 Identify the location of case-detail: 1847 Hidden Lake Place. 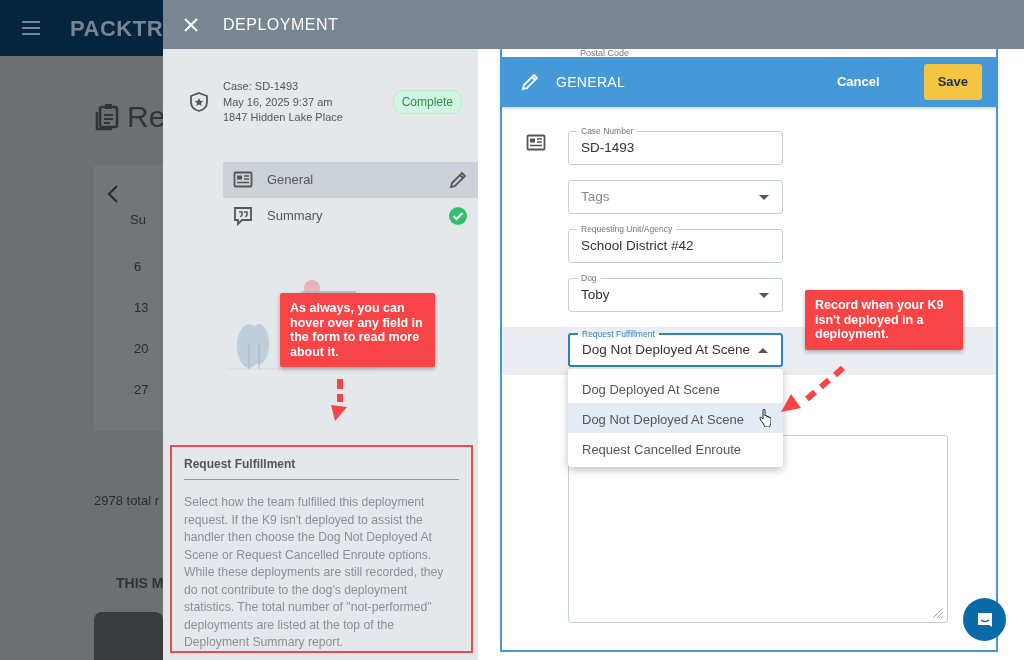
(283, 117).